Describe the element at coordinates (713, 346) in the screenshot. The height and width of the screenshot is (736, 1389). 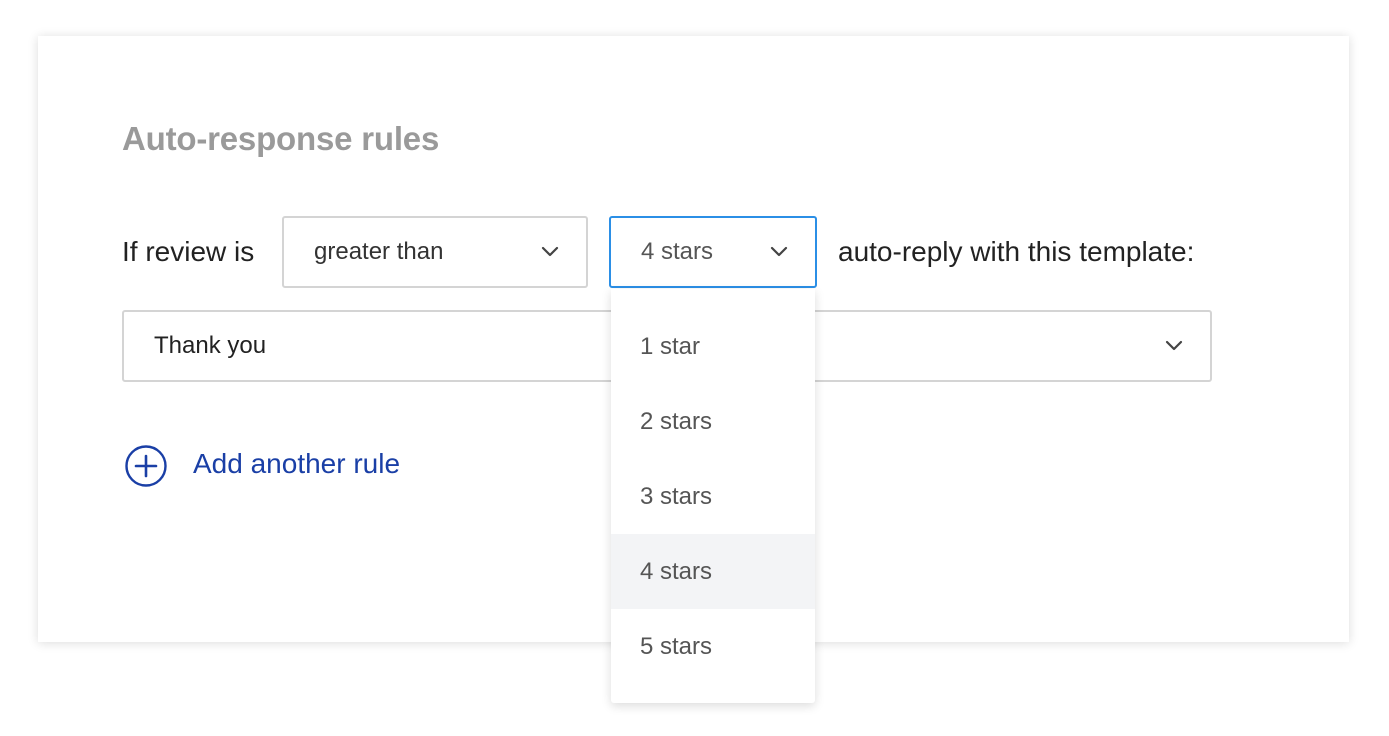
I see `dropdown-option-1-star: 1 star` at that location.